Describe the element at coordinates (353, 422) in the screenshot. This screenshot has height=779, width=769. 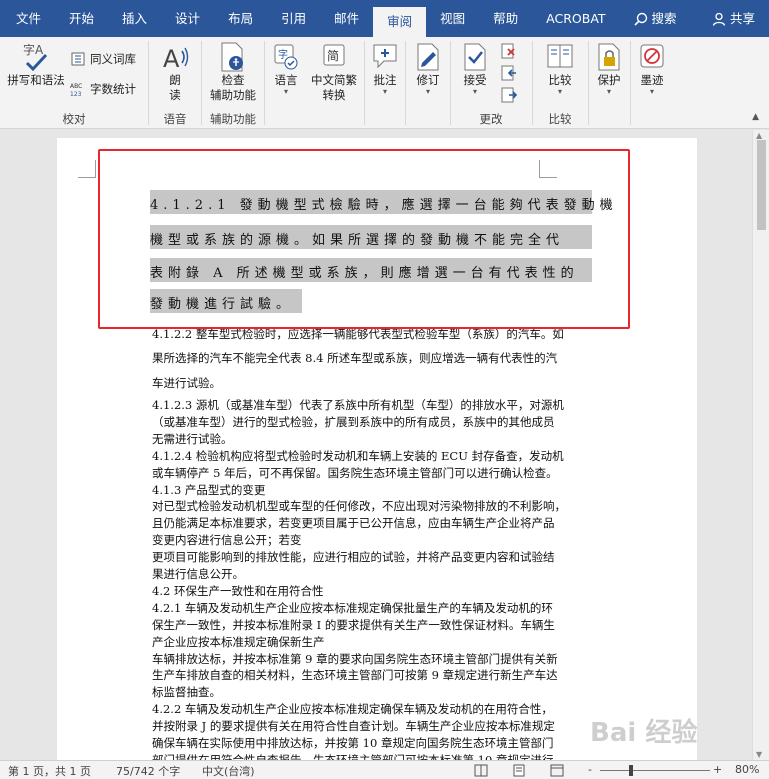
I see `body-text-line: （或基准车型）进行的型式检验，扩展到系族中的所有成员，系族中的其他成员` at that location.